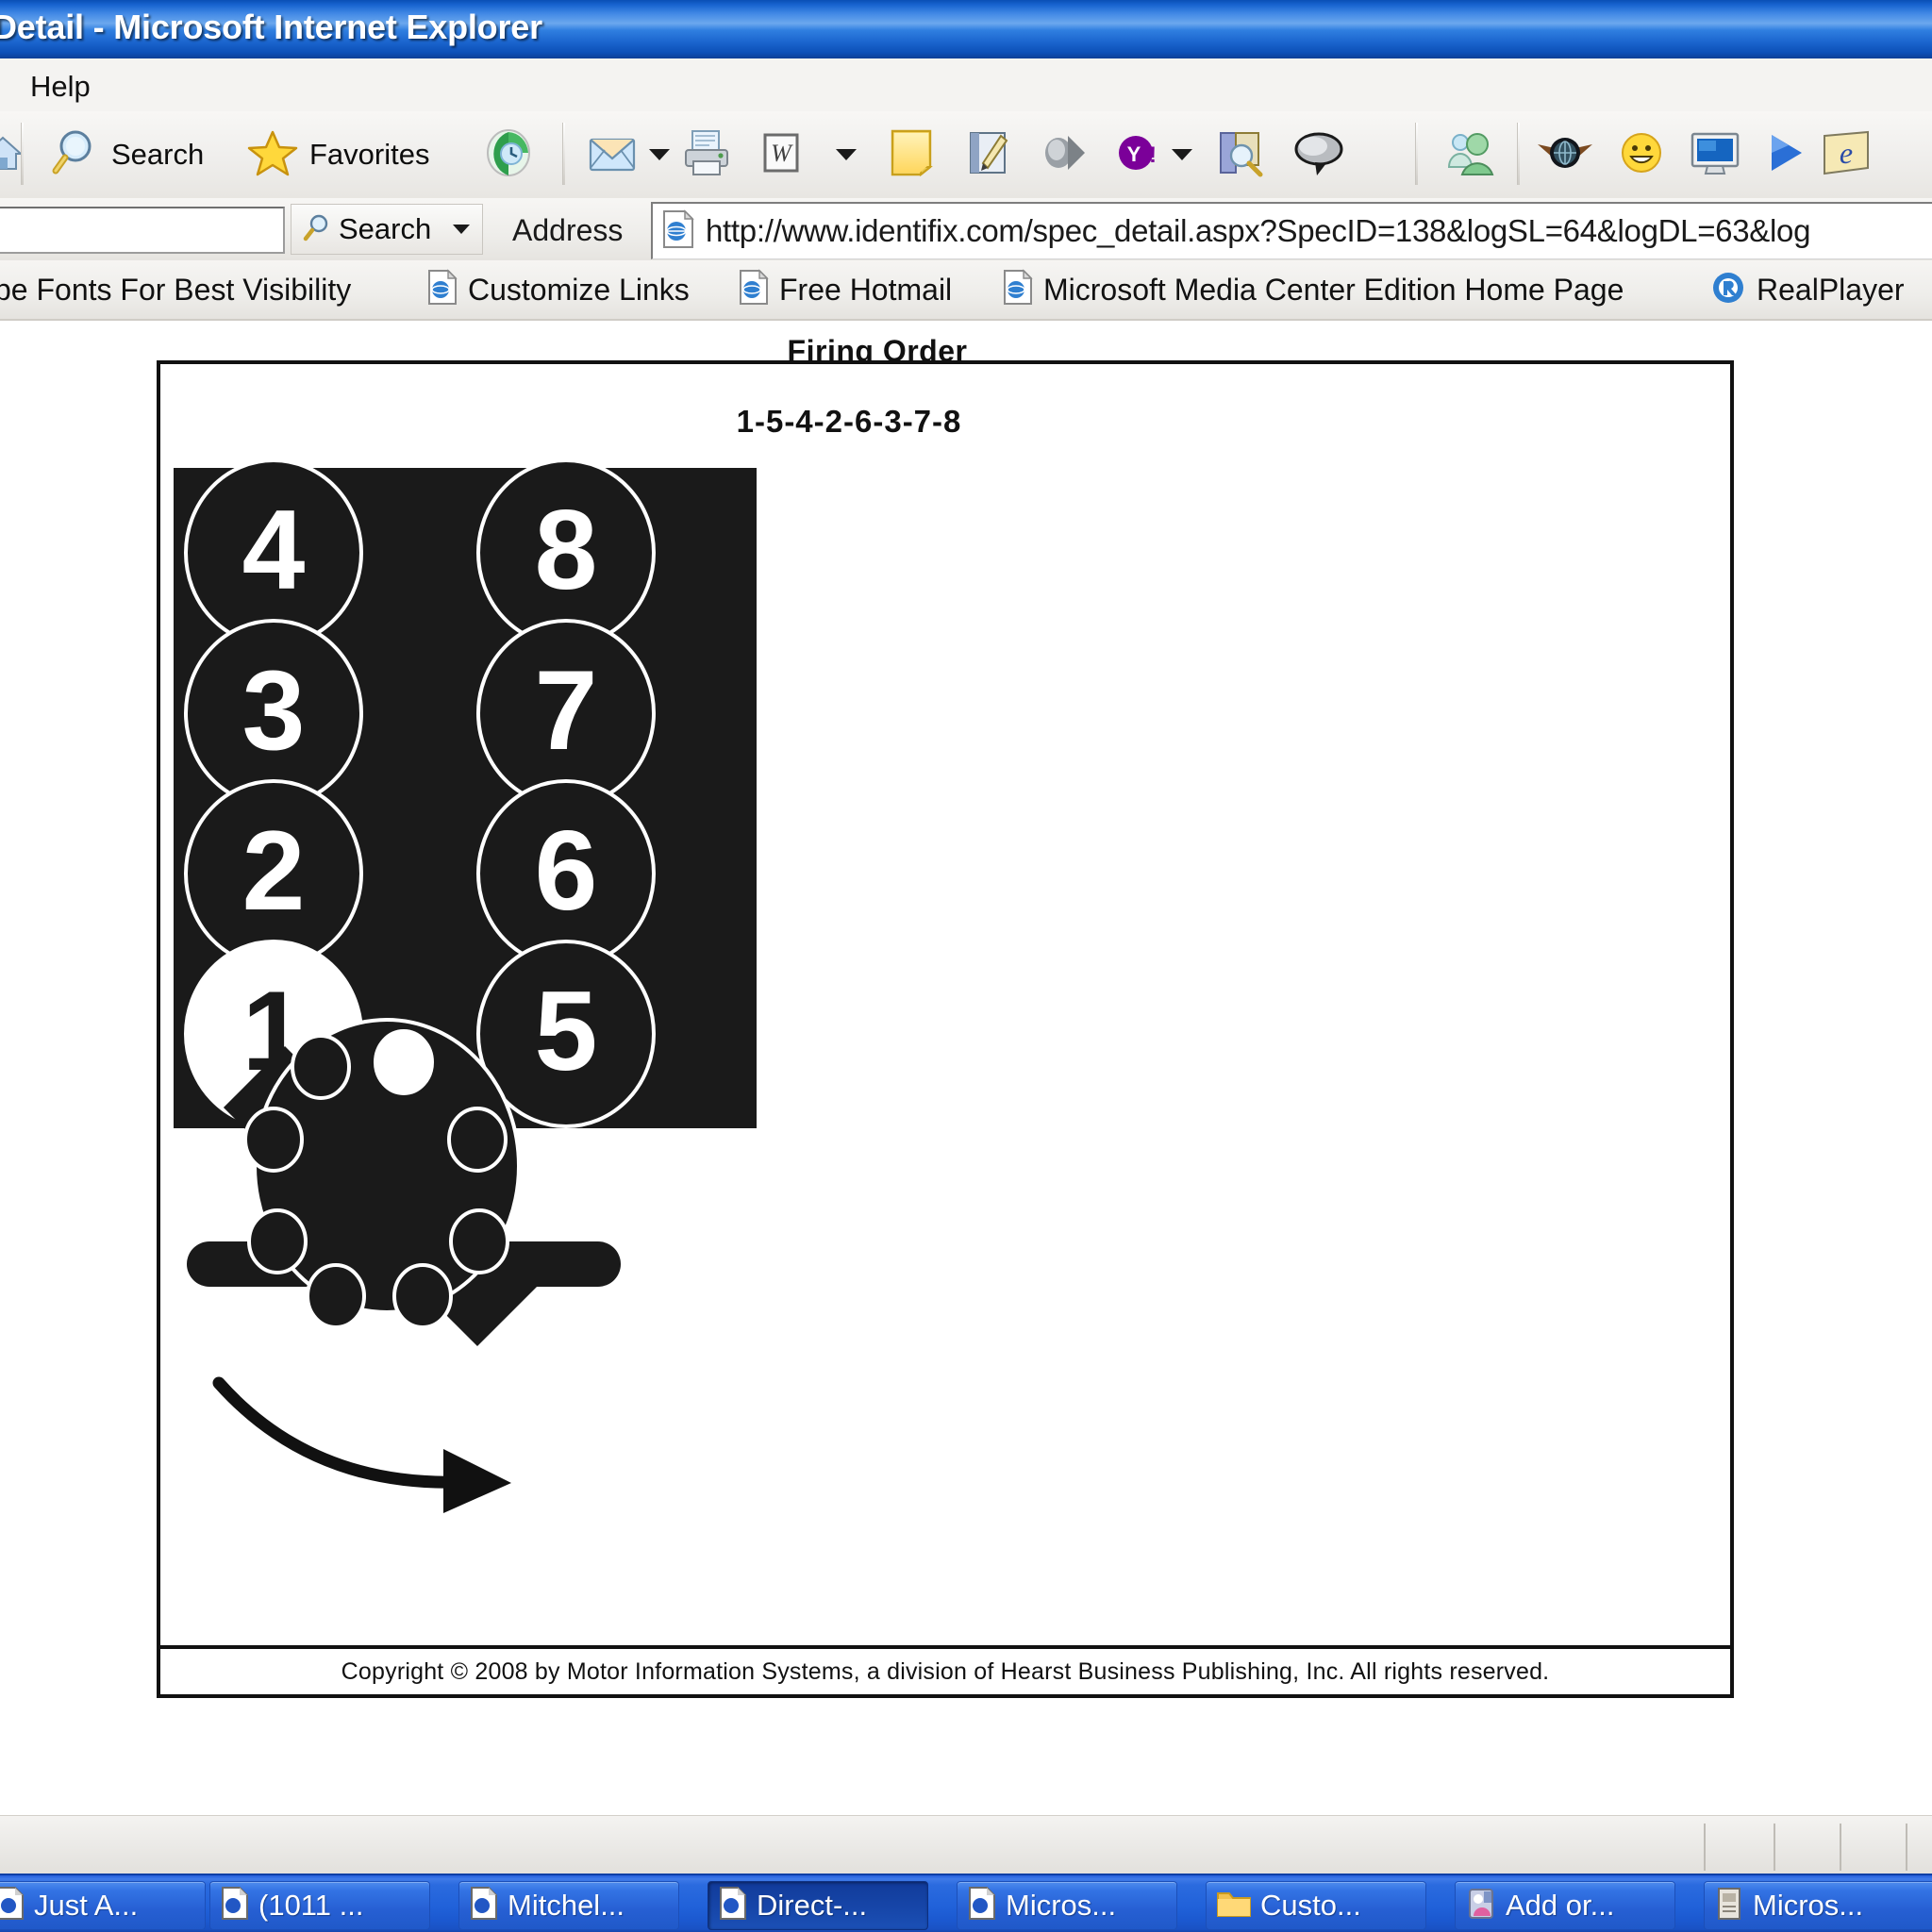  I want to click on notes-icon, so click(911, 155).